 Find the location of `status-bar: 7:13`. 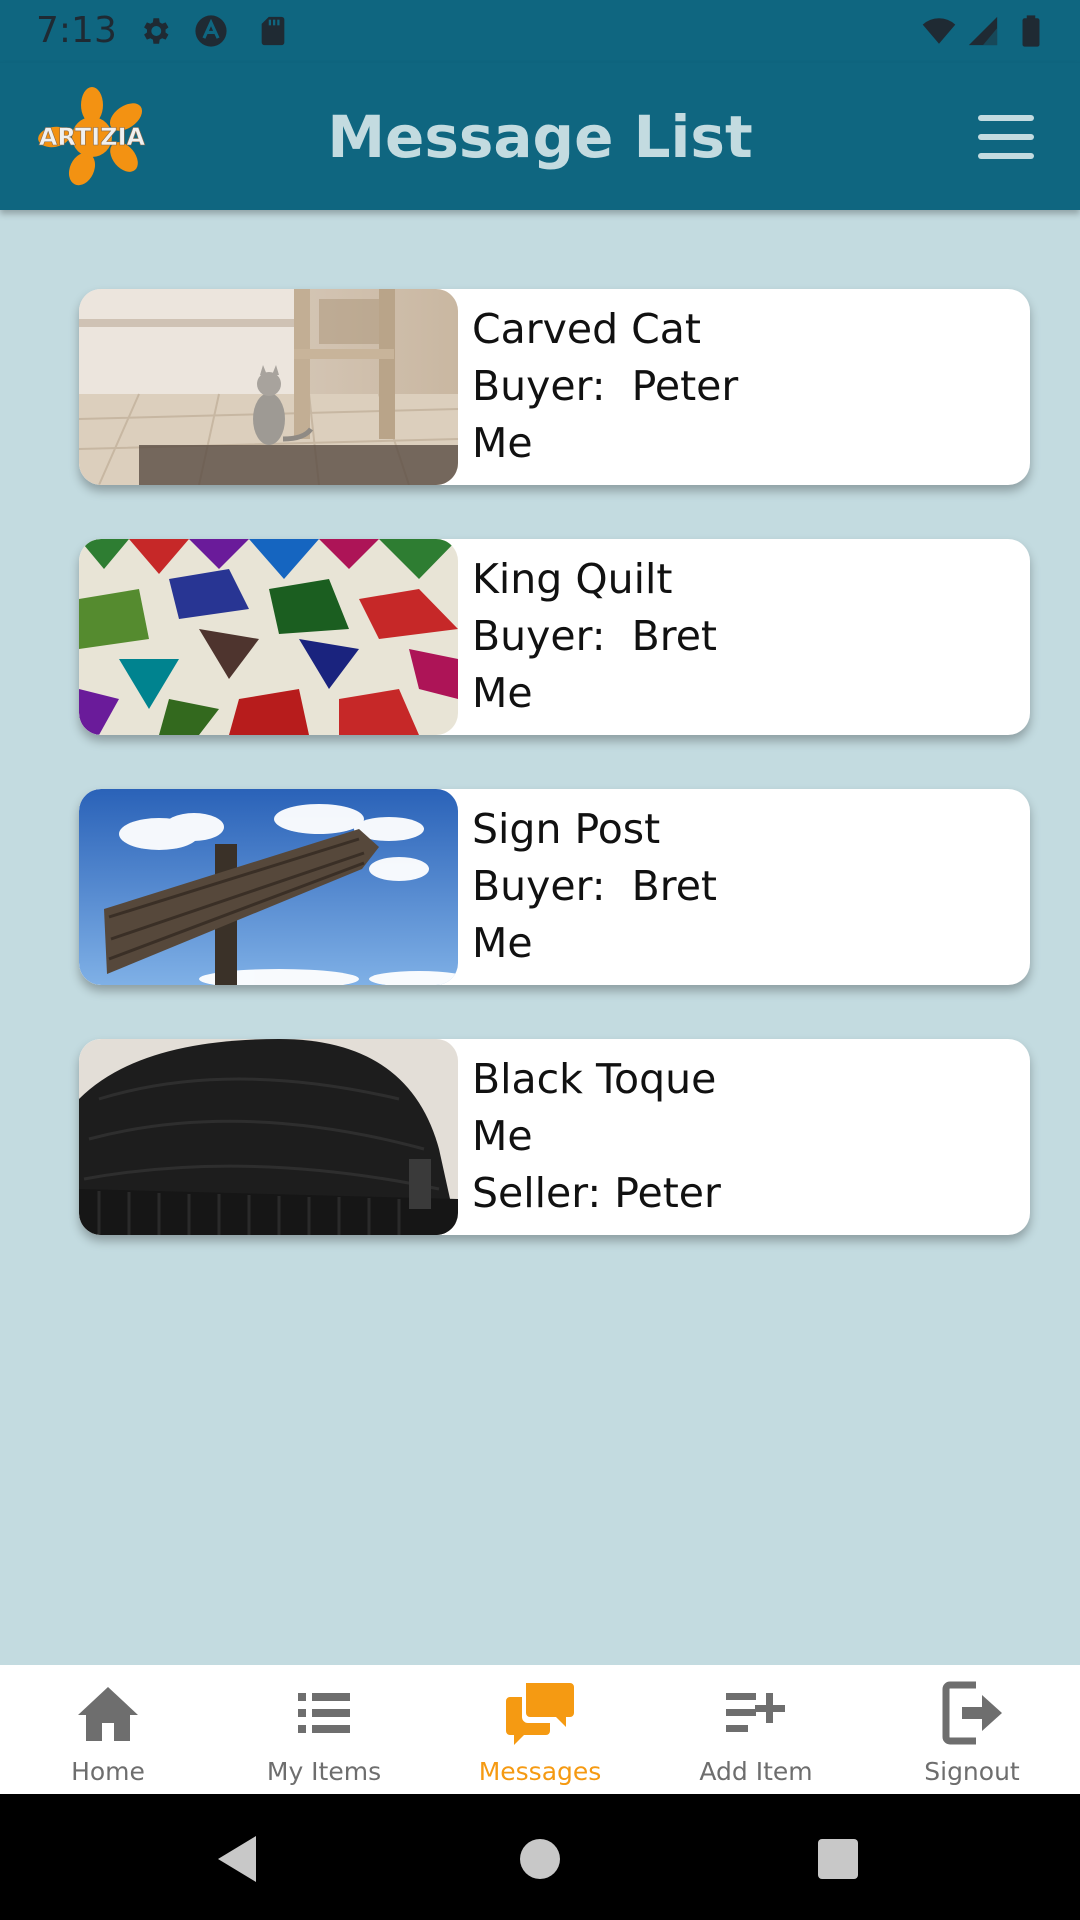

status-bar: 7:13 is located at coordinates (540, 31).